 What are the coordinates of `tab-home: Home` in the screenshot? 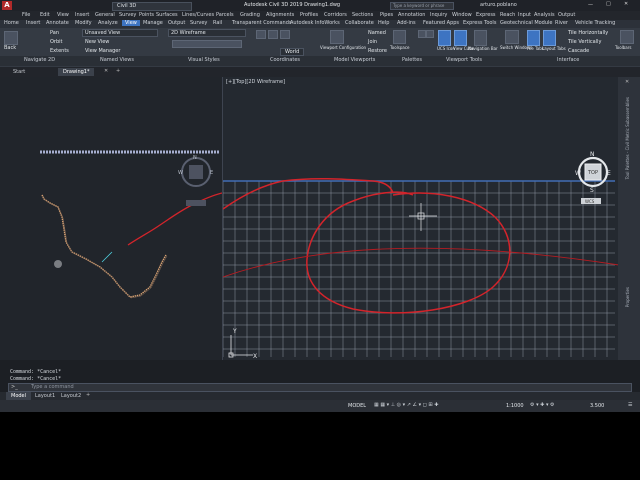 It's located at (11, 23).